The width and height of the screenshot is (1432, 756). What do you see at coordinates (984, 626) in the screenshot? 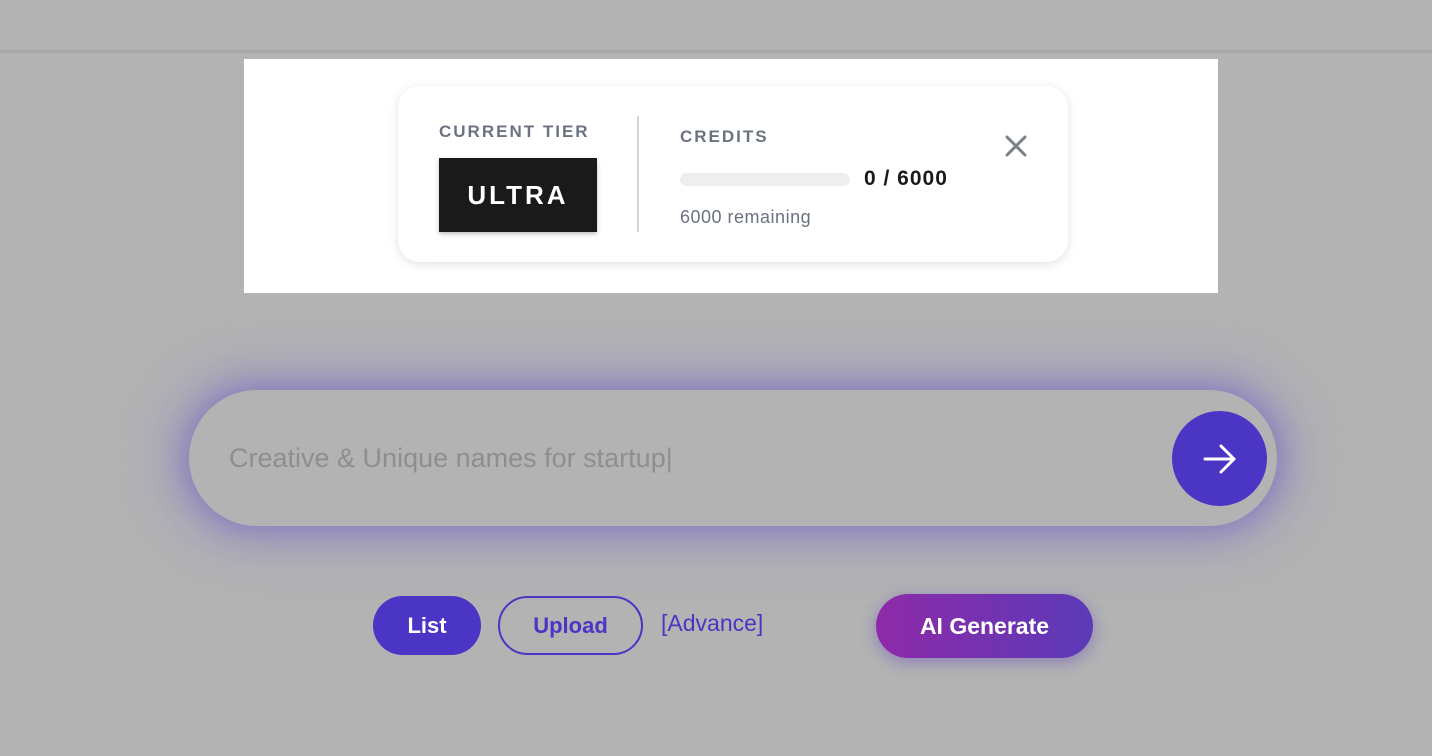
I see `ai-generate-button: AI Generate` at bounding box center [984, 626].